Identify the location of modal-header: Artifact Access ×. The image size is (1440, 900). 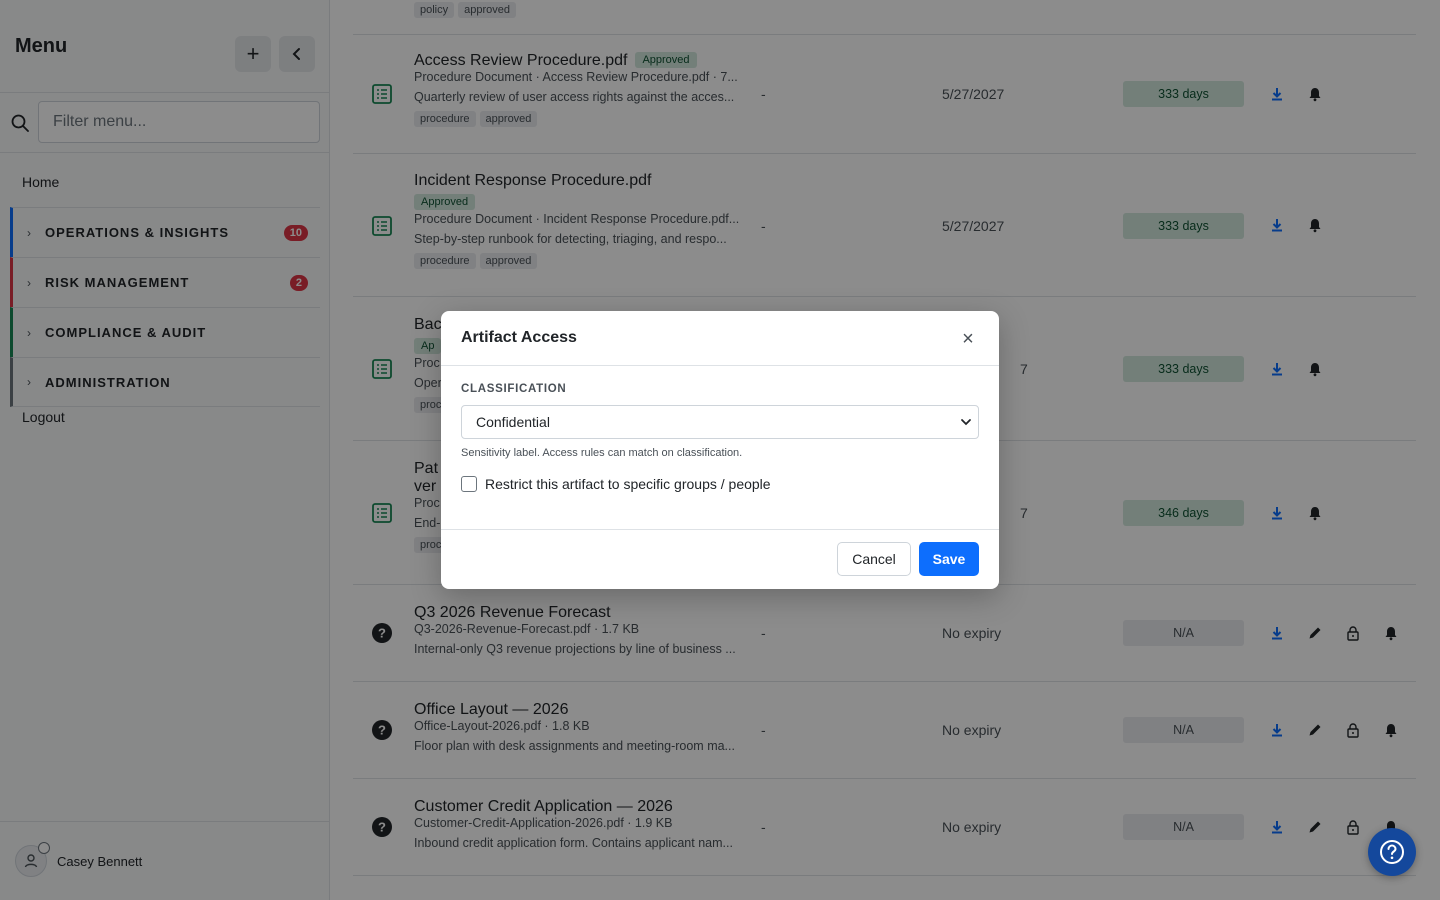
(720, 338).